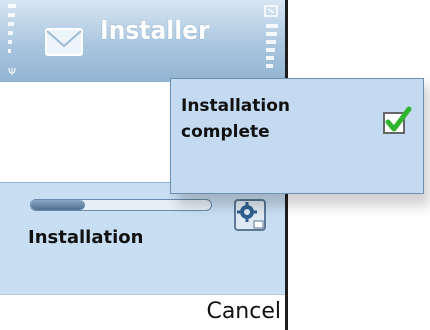 The image size is (430, 330). Describe the element at coordinates (17, 41) in the screenshot. I see `signal-strength-icon: Ψ` at that location.